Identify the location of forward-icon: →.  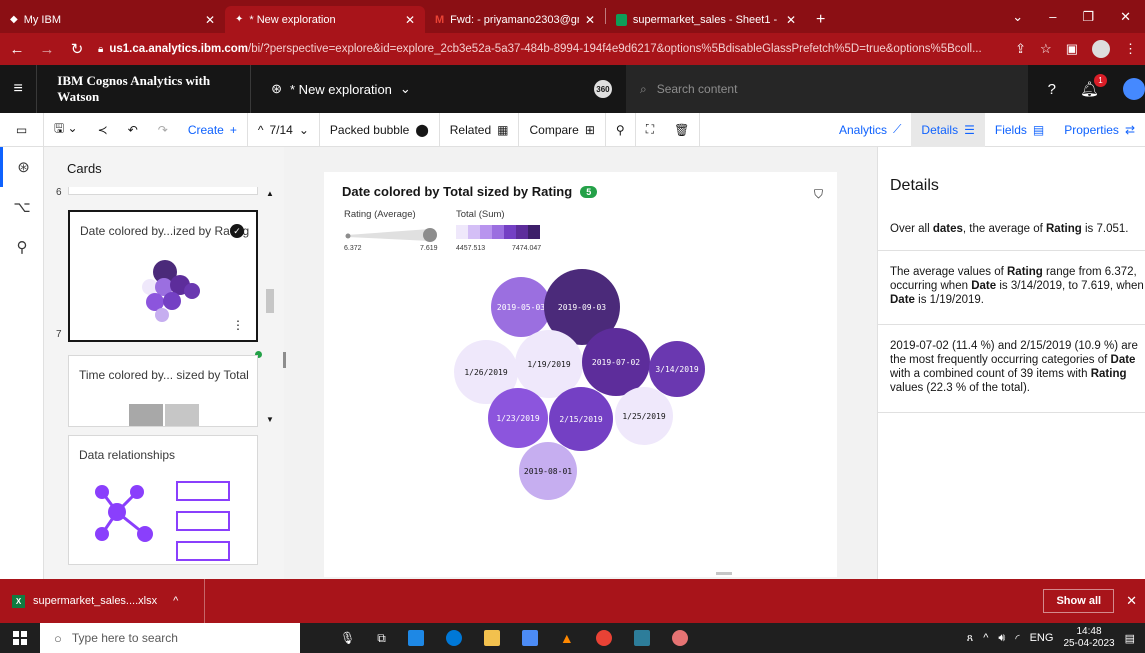
(47, 49).